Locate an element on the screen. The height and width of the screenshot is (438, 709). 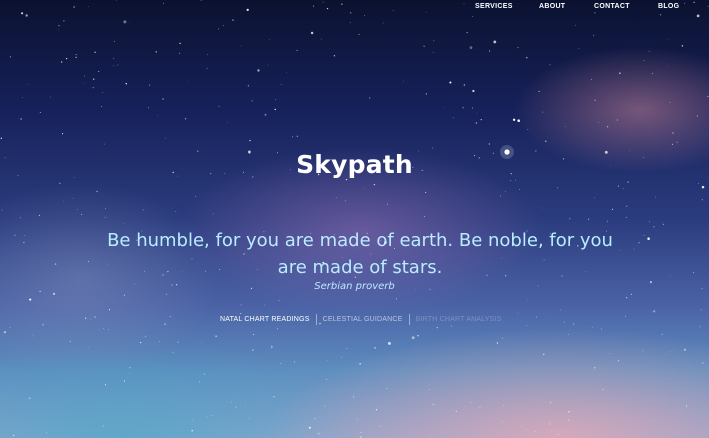
service-natal-chart-readings: NATAL CHART READINGS is located at coordinates (265, 319).